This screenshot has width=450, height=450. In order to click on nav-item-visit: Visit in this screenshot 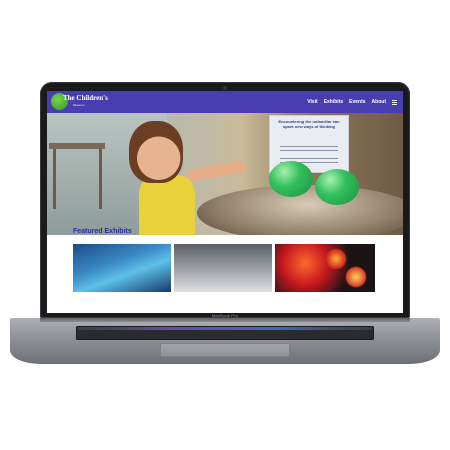, I will do `click(312, 102)`.